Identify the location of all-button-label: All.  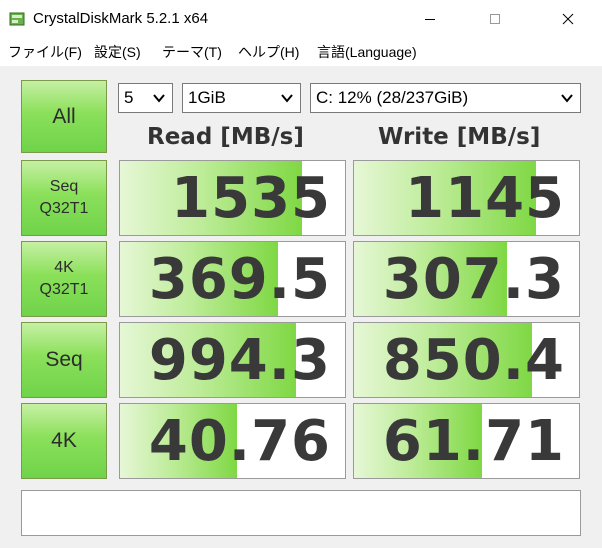
(64, 116).